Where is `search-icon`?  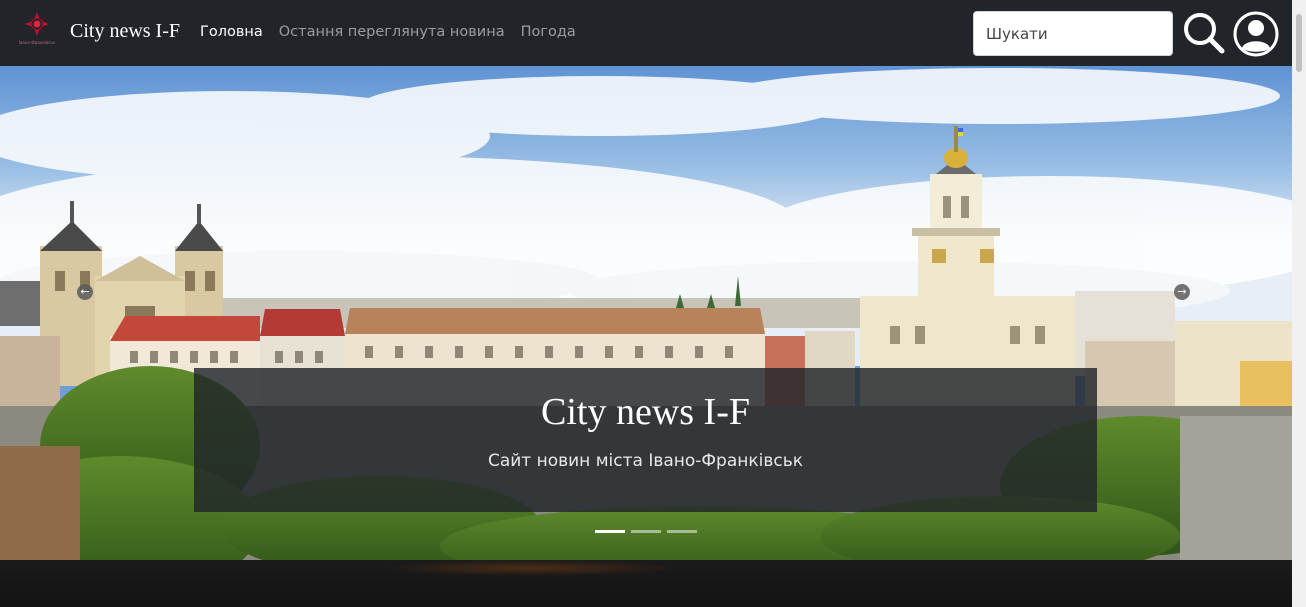
search-icon is located at coordinates (1204, 33).